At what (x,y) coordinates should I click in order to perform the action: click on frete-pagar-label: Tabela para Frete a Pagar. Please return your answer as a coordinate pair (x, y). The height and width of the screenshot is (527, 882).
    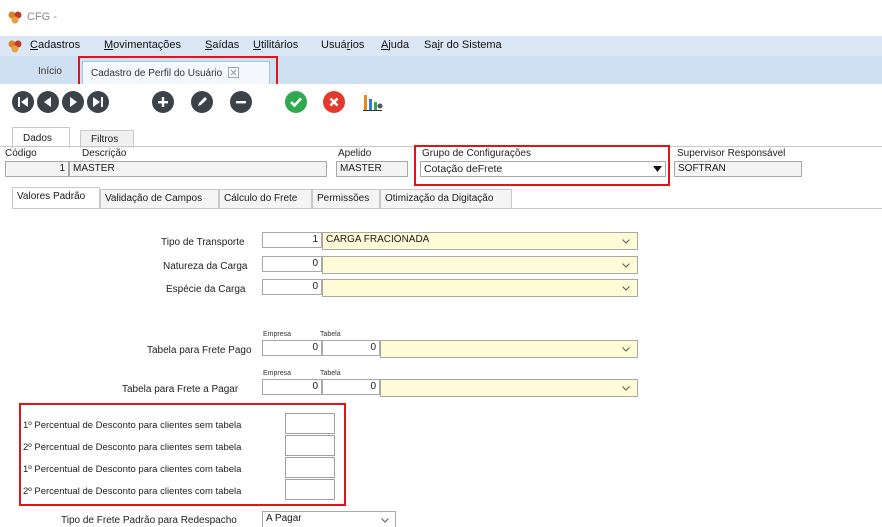
    Looking at the image, I should click on (180, 389).